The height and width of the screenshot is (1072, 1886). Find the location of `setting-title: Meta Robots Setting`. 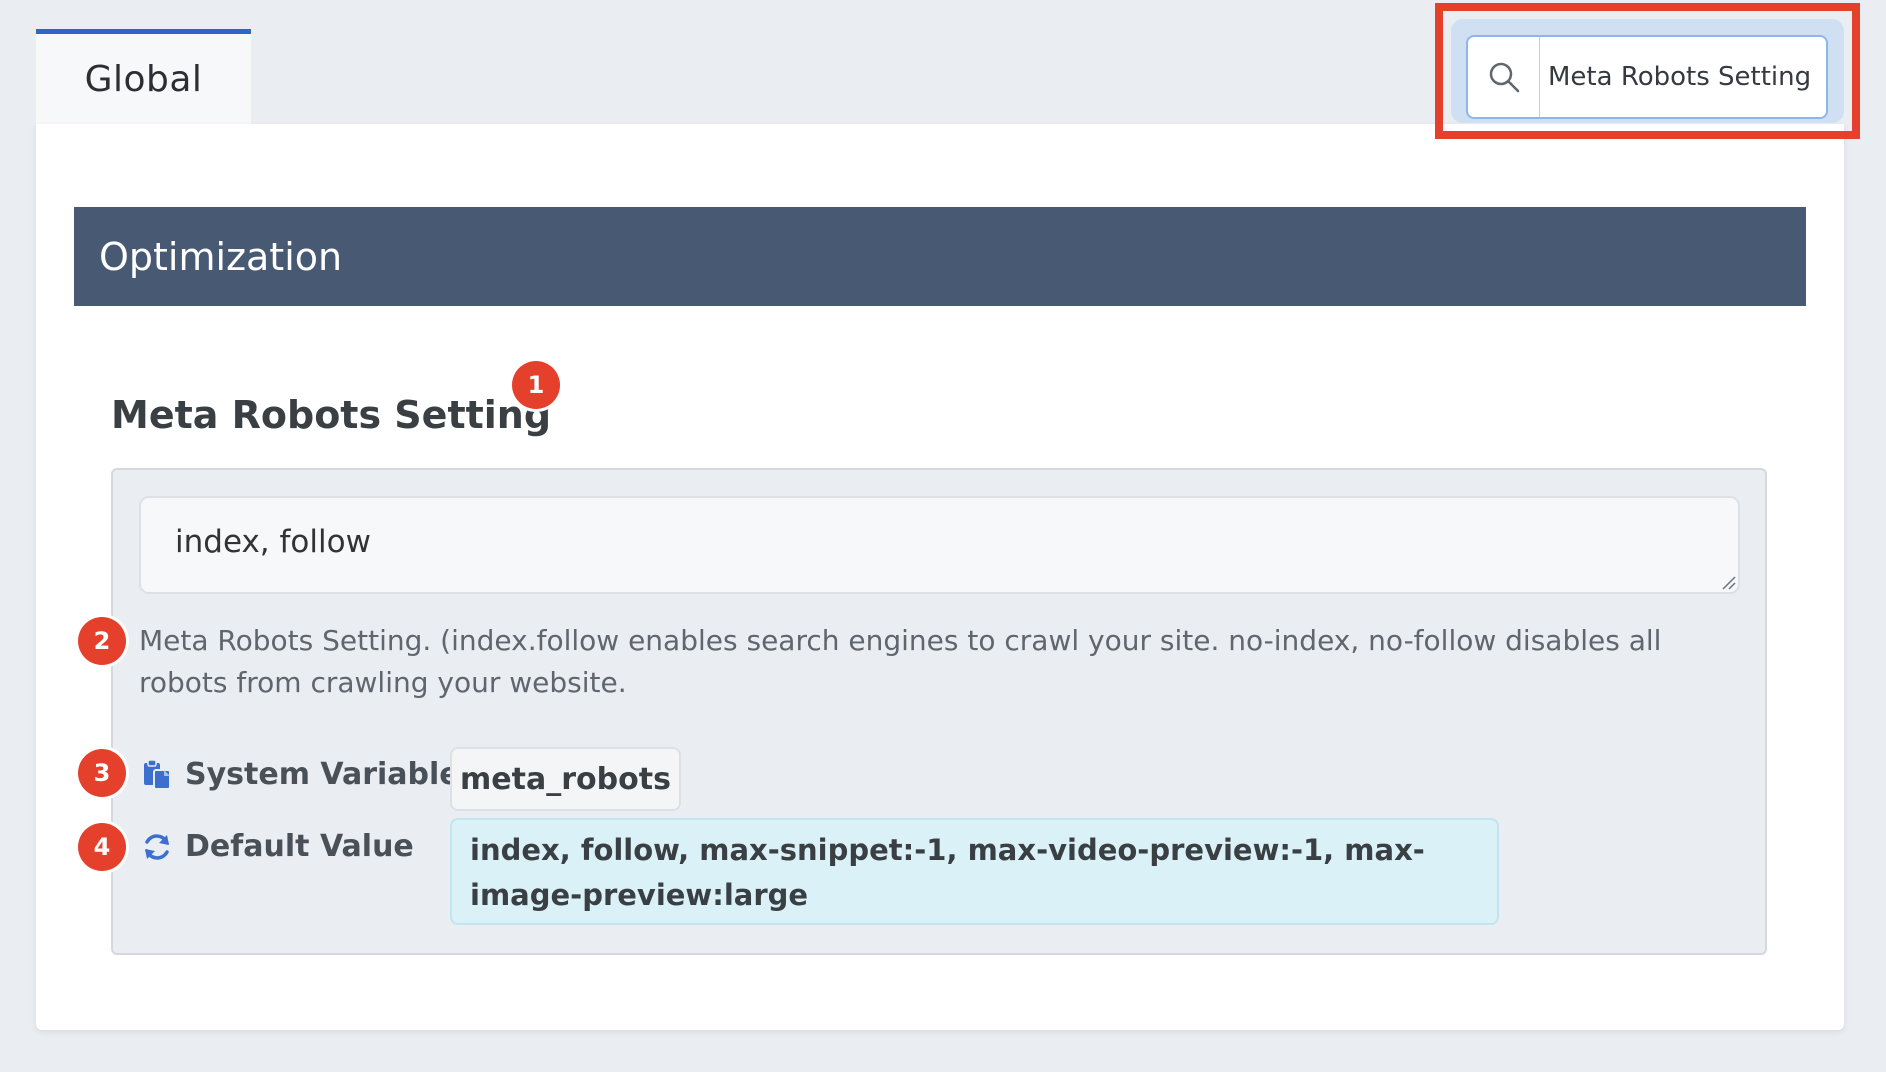

setting-title: Meta Robots Setting is located at coordinates (331, 415).